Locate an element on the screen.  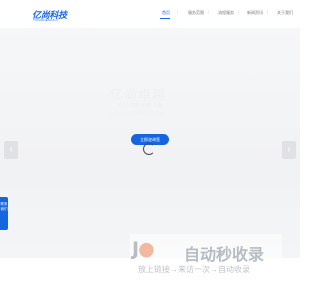
nav-item-process: 流程服务 is located at coordinates (226, 13).